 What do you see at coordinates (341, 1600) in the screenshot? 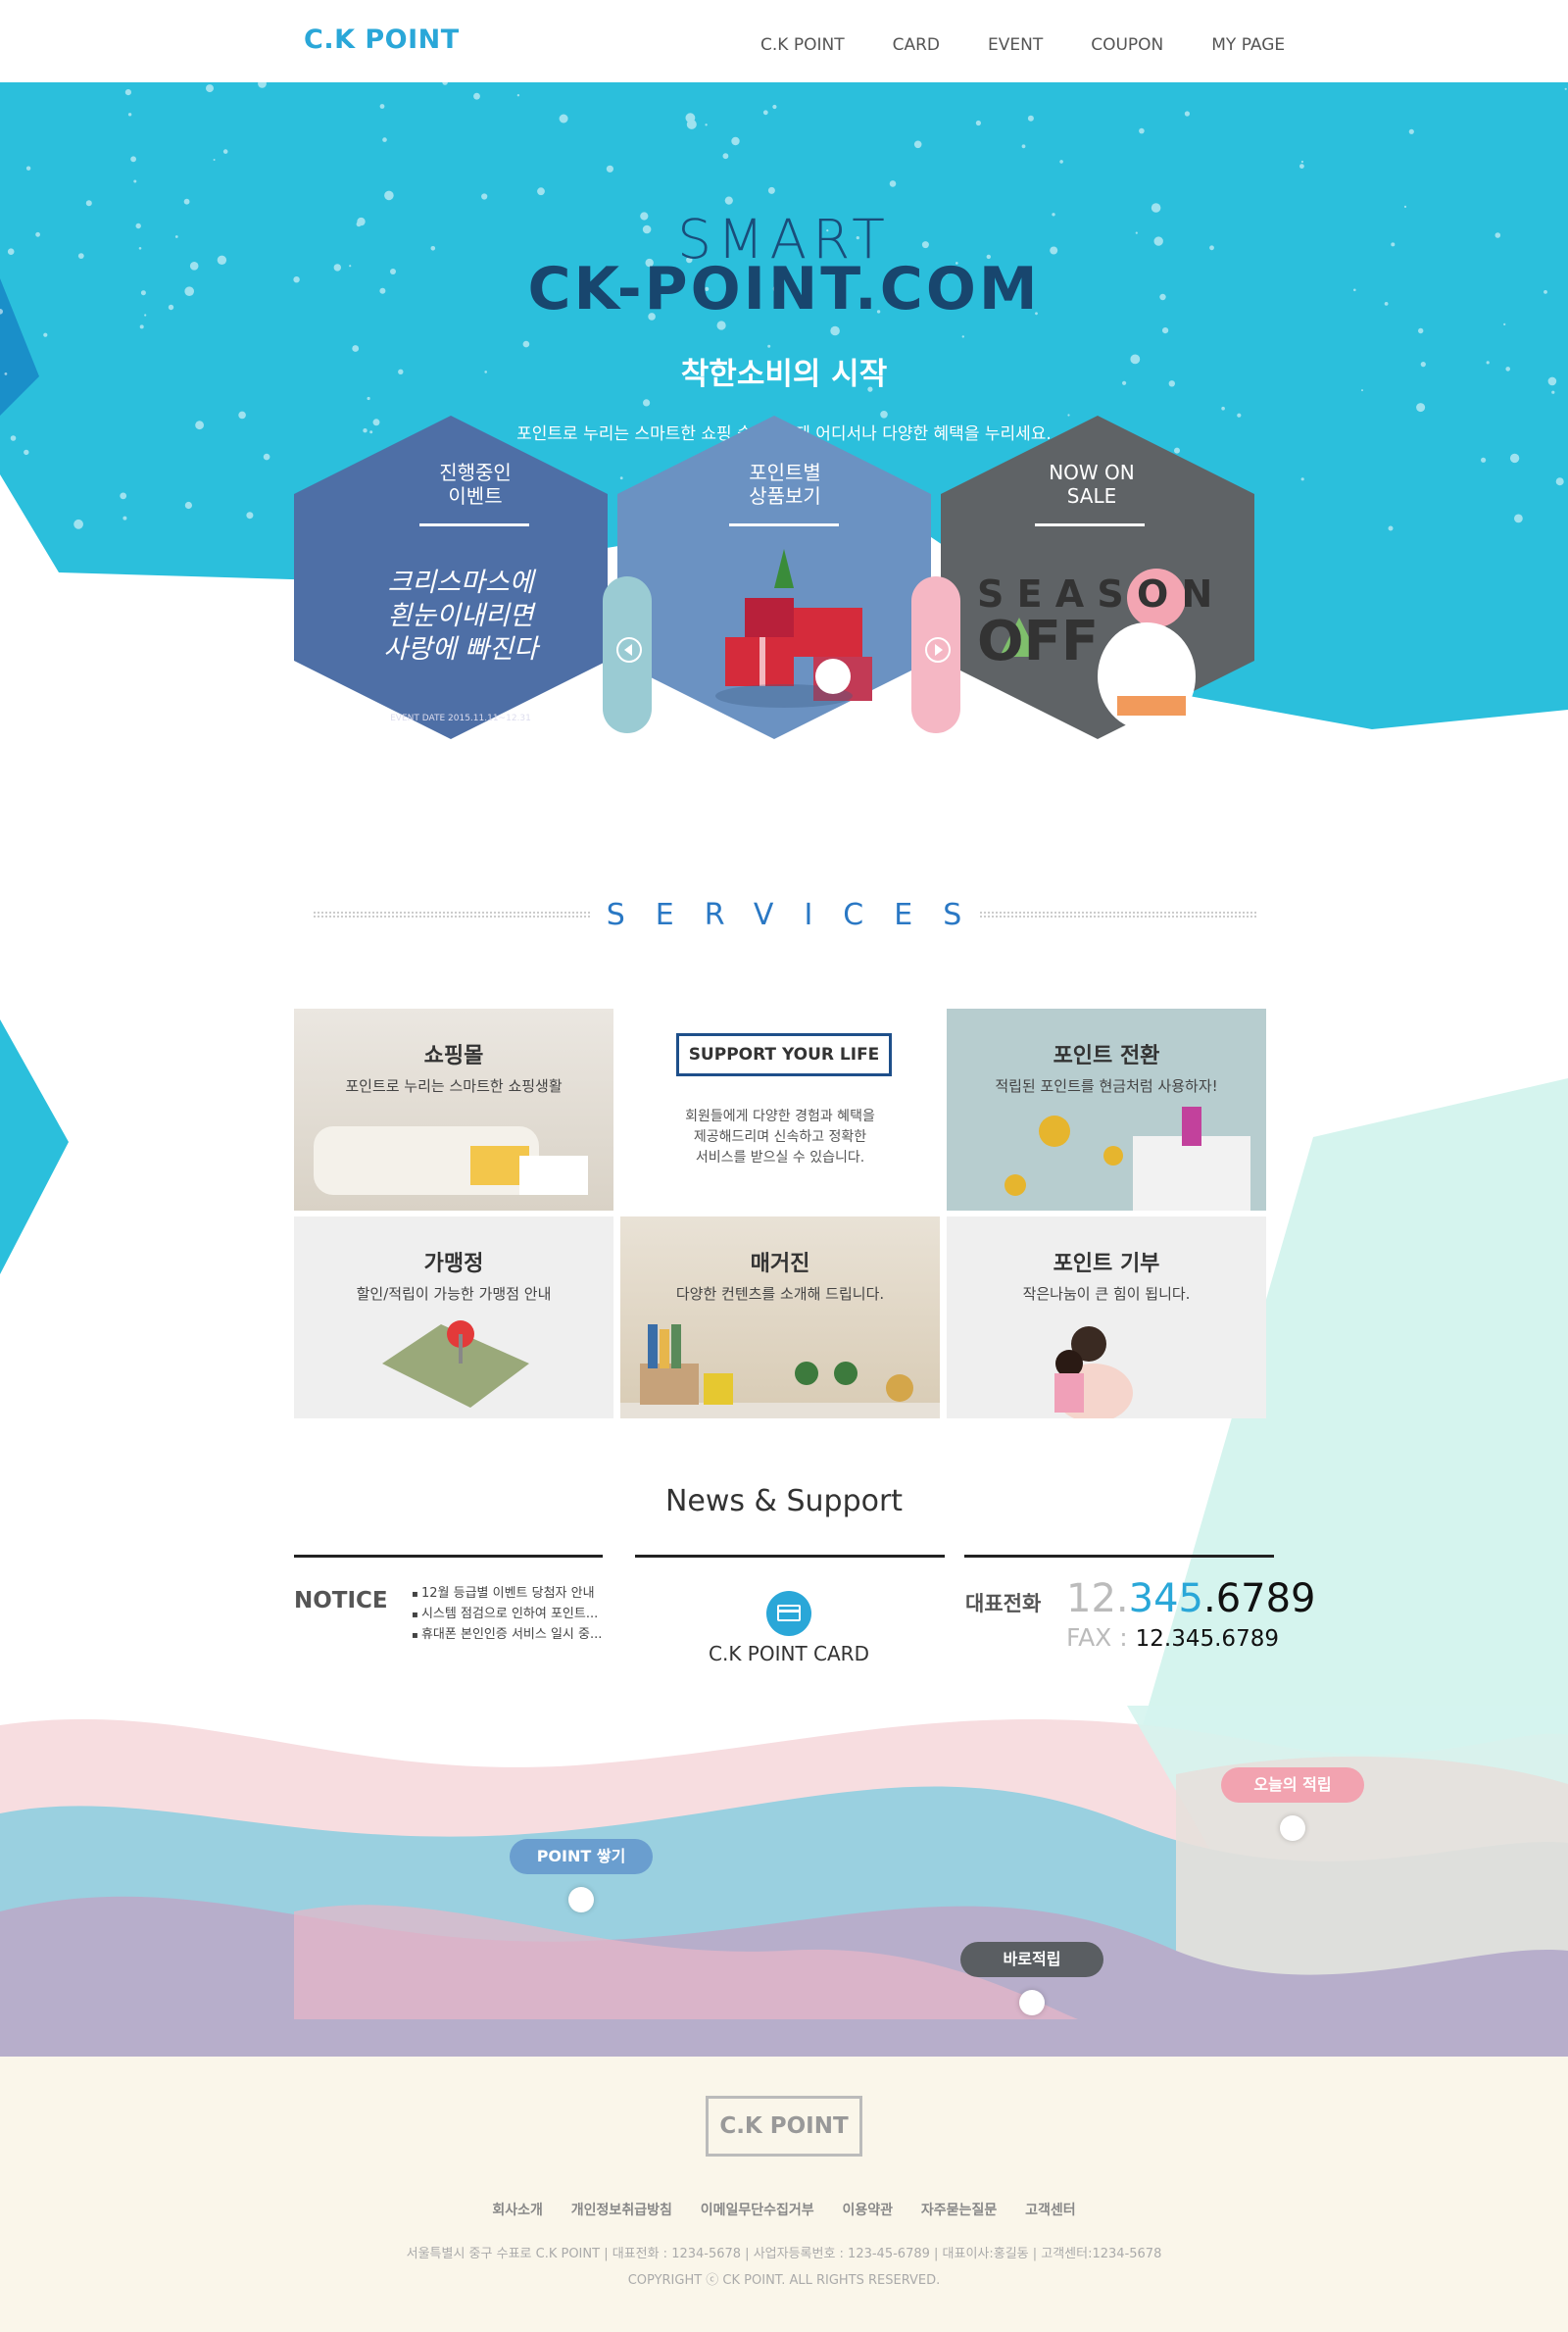
I see `notice-label: NOTICE` at bounding box center [341, 1600].